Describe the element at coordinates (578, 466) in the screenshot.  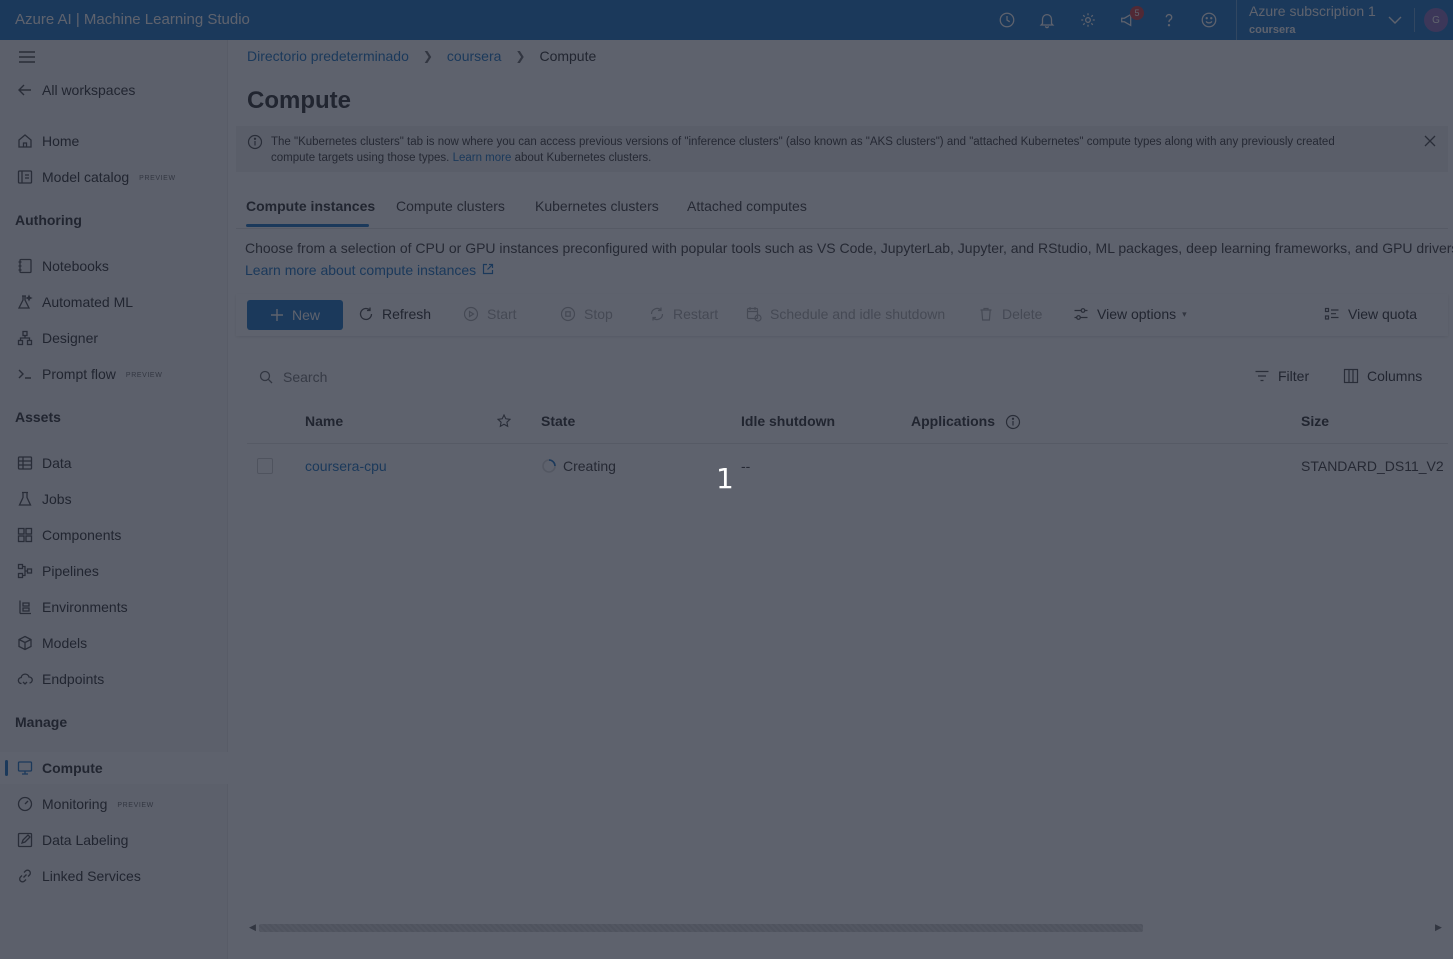
I see `state-cell: Creating` at that location.